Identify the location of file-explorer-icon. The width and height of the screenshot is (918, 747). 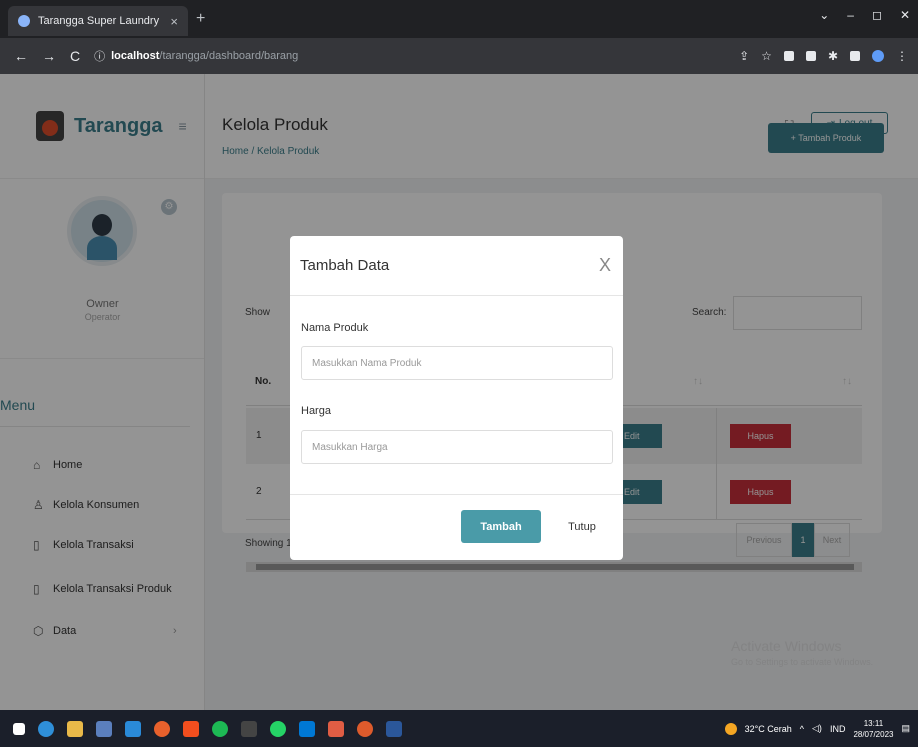
(75, 728).